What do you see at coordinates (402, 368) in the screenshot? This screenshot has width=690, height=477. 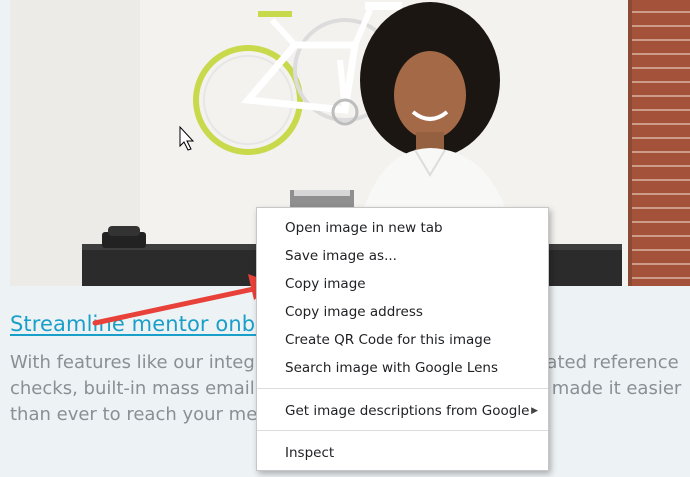 I see `menu-item-search-google-lens: Search image with Google Lens` at bounding box center [402, 368].